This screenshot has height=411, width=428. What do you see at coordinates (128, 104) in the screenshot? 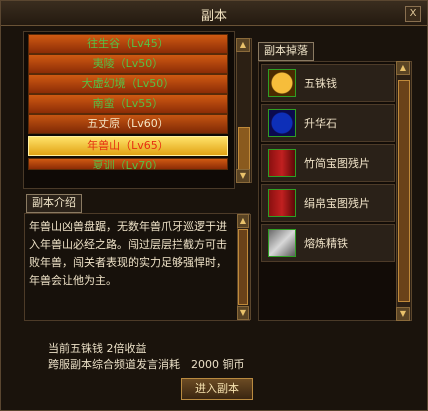
I see `dungeon-item-nanman: 南蛮（Lv55）` at bounding box center [128, 104].